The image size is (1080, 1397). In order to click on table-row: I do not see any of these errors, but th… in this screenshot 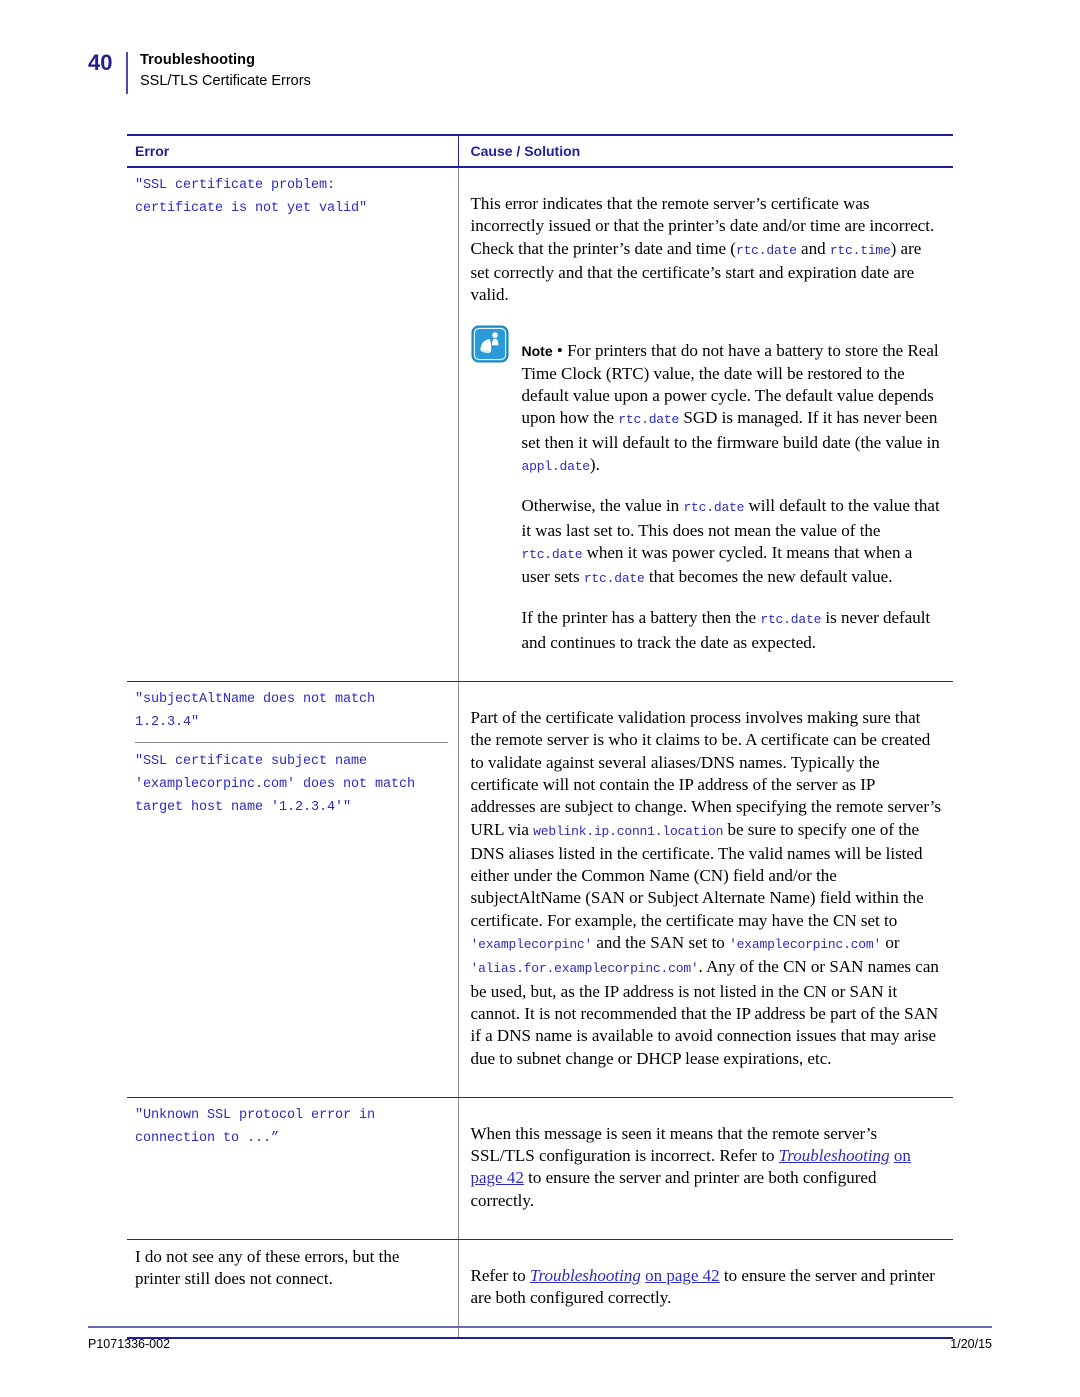, I will do `click(540, 1289)`.